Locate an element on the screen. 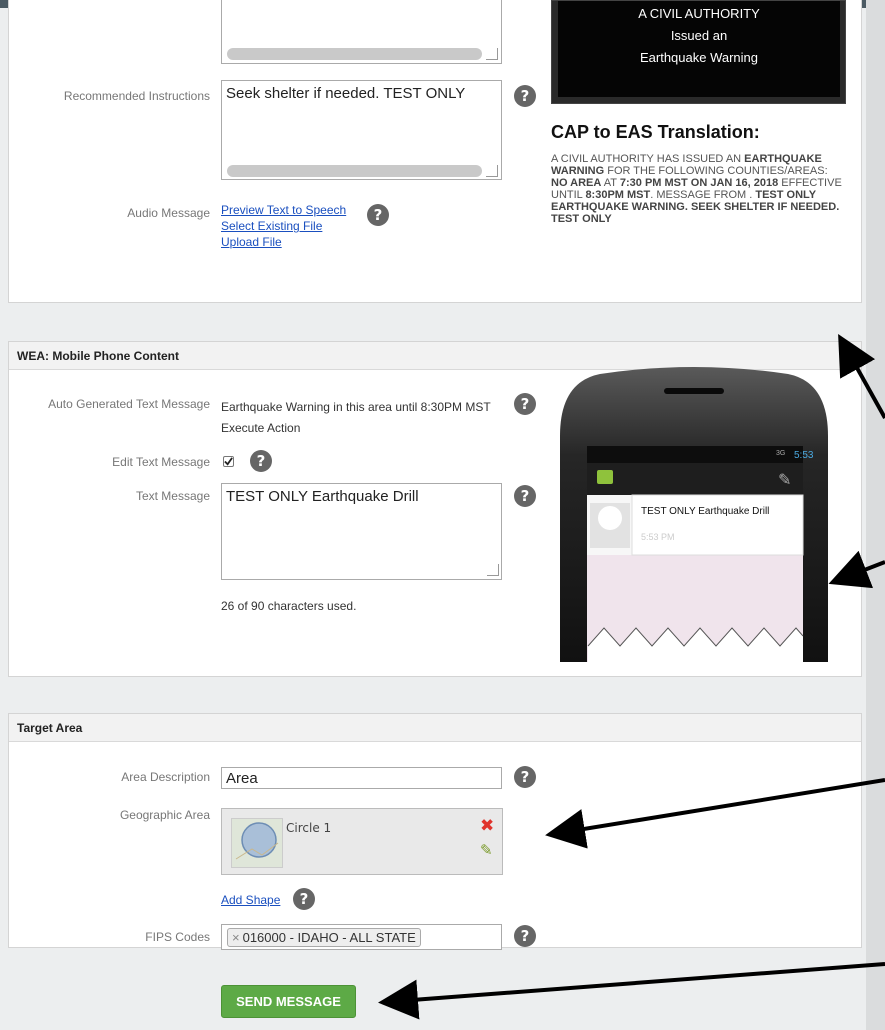 The width and height of the screenshot is (885, 1030). recommended-instructions-label: Recommended Instructions is located at coordinates (136, 96).